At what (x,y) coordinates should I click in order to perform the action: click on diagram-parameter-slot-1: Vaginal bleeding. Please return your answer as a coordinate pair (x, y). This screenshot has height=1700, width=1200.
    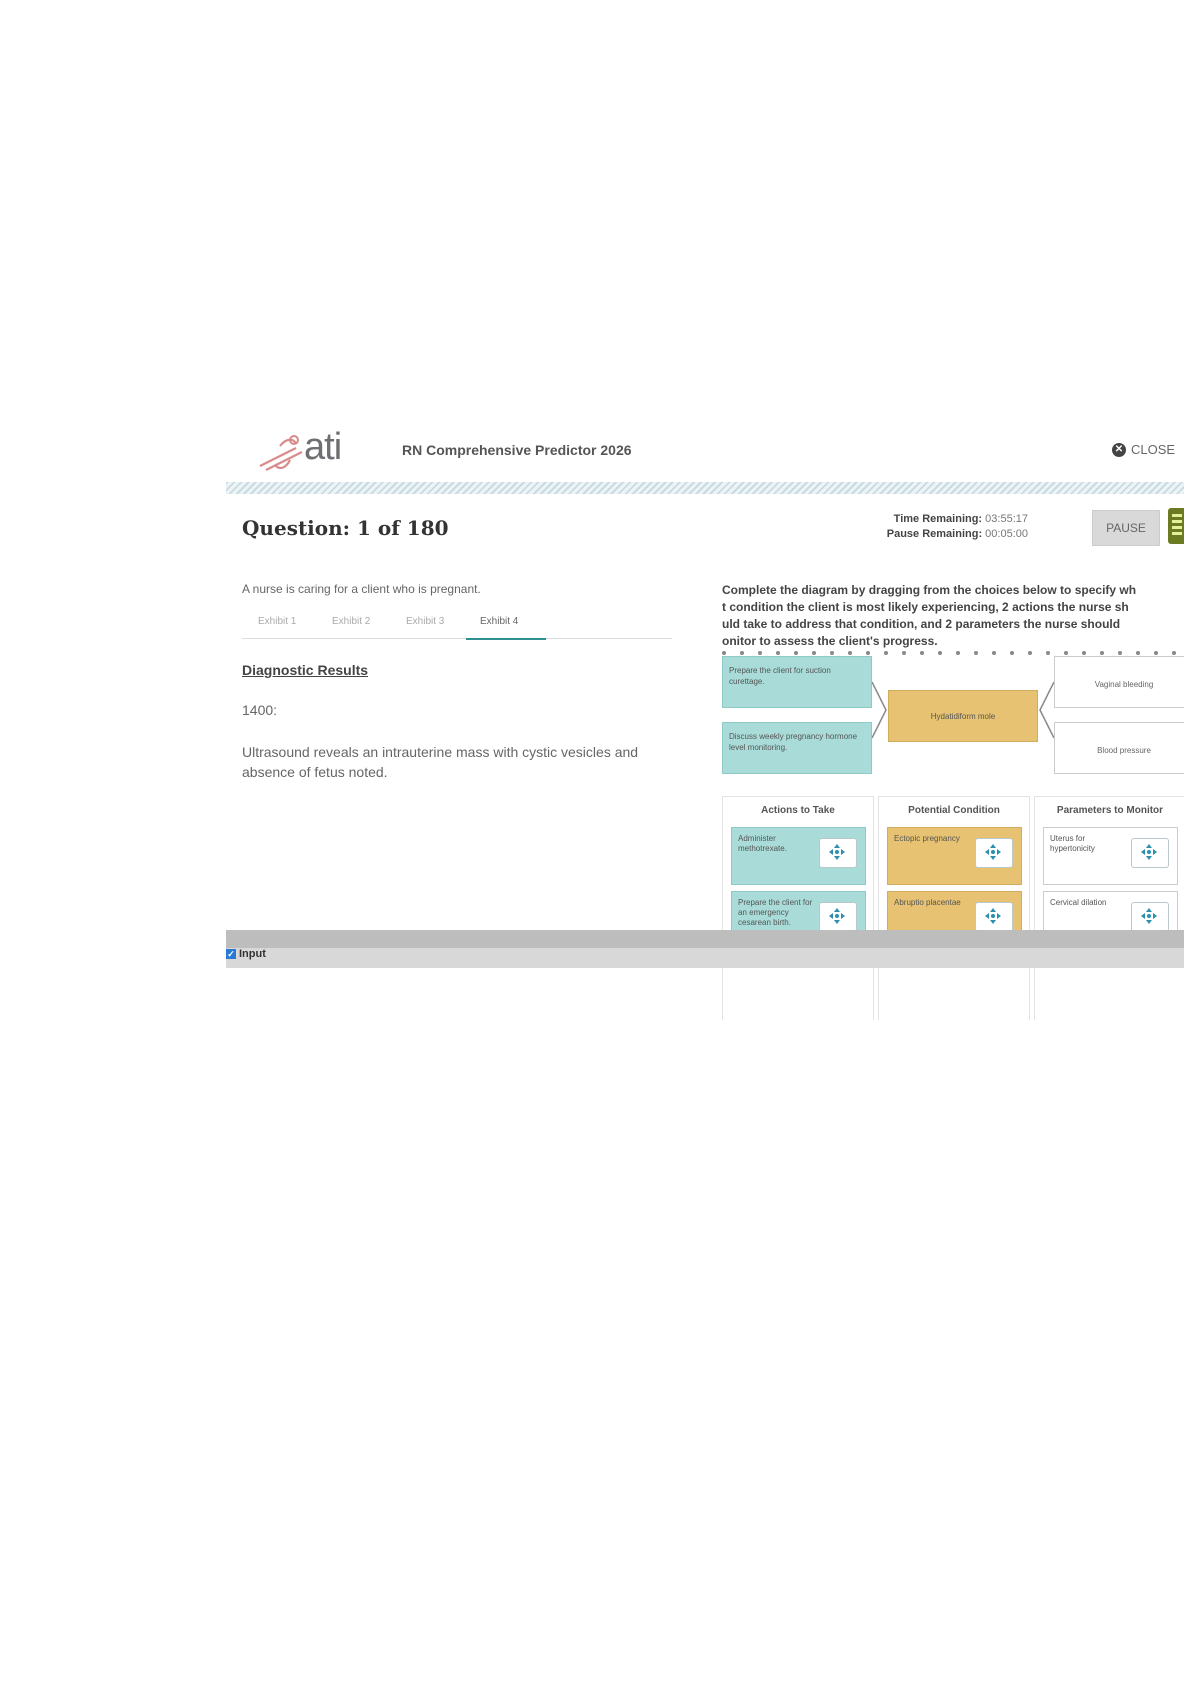
    Looking at the image, I should click on (1119, 682).